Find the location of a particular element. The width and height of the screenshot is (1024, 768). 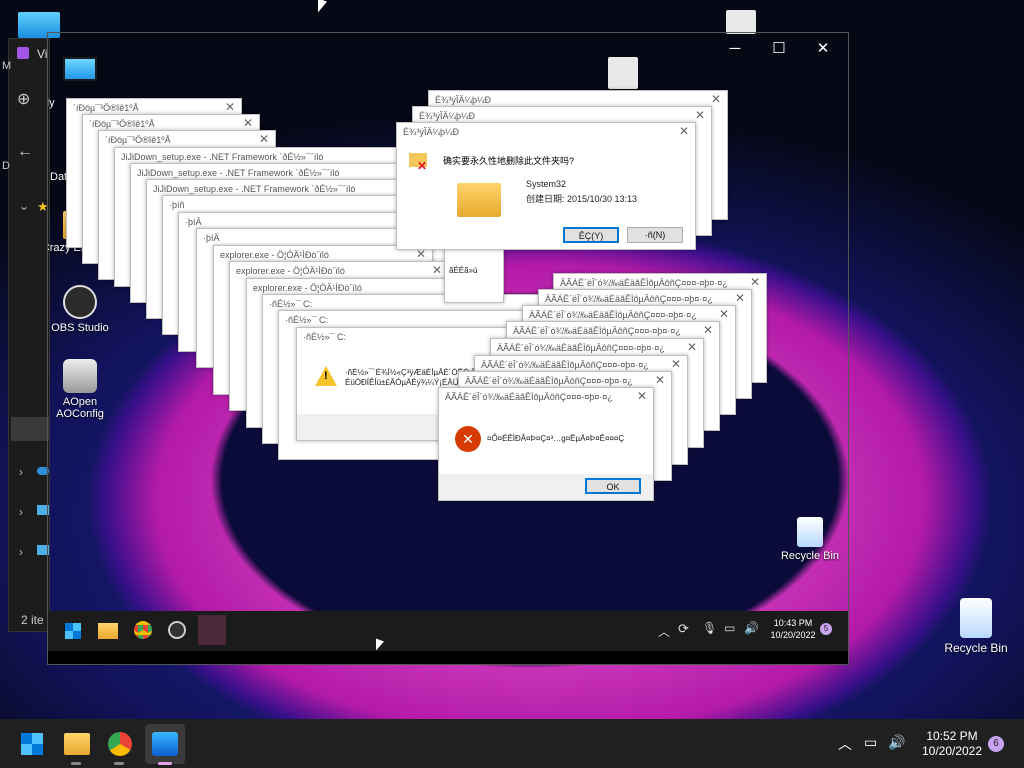

vm-taskbar: ︿ ⟳ 🎙 ▭ 🔊 10:43 PM 10/20/2022 5 is located at coordinates (448, 631).